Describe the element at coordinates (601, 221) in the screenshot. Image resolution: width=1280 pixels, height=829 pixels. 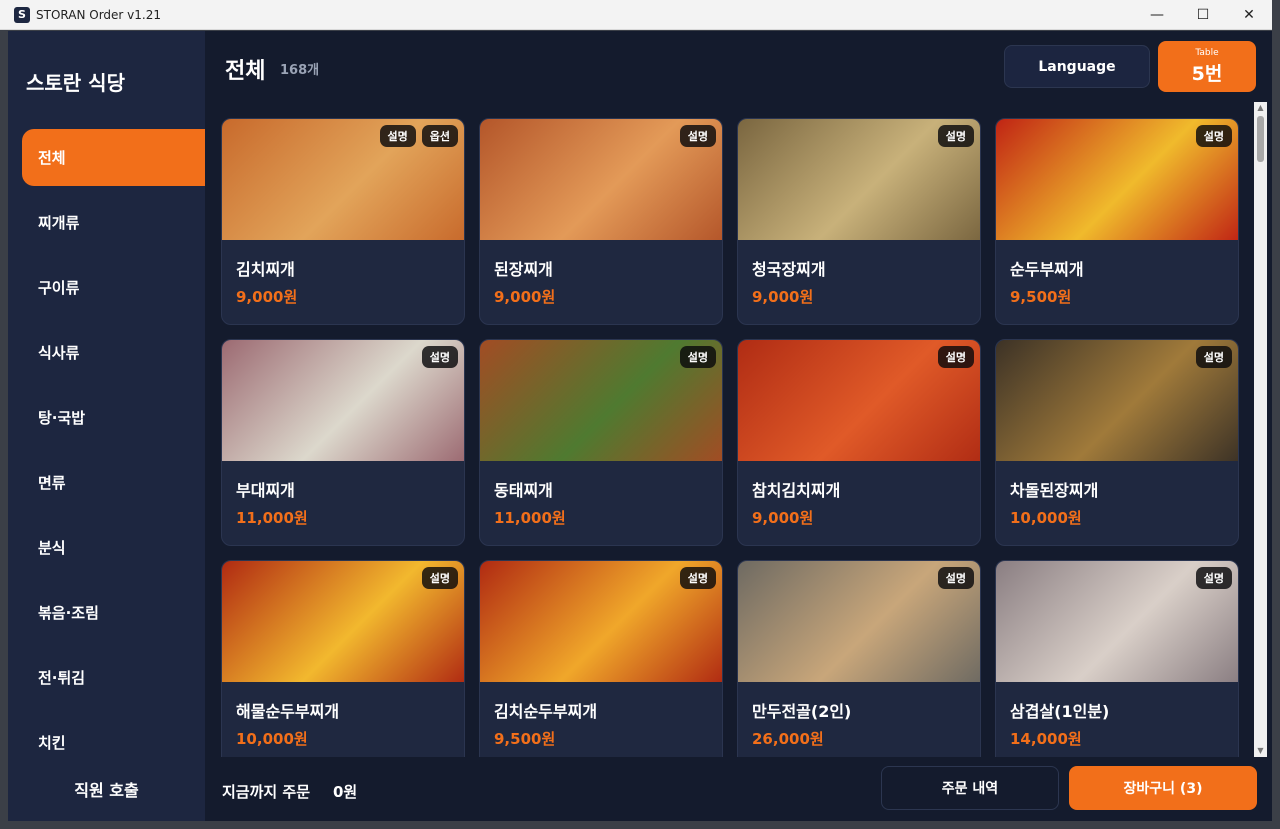
I see `menu-card: 설명된장찌개 9,000원` at that location.